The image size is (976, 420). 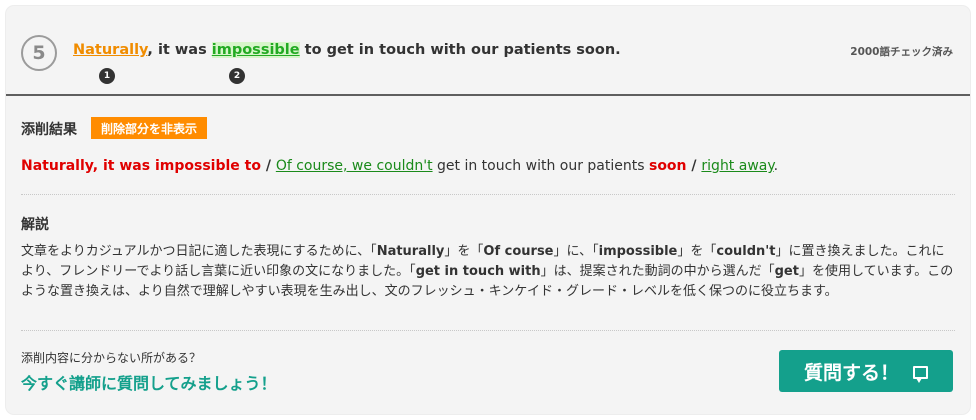 I want to click on sentence-part-1: , it was, so click(x=179, y=50).